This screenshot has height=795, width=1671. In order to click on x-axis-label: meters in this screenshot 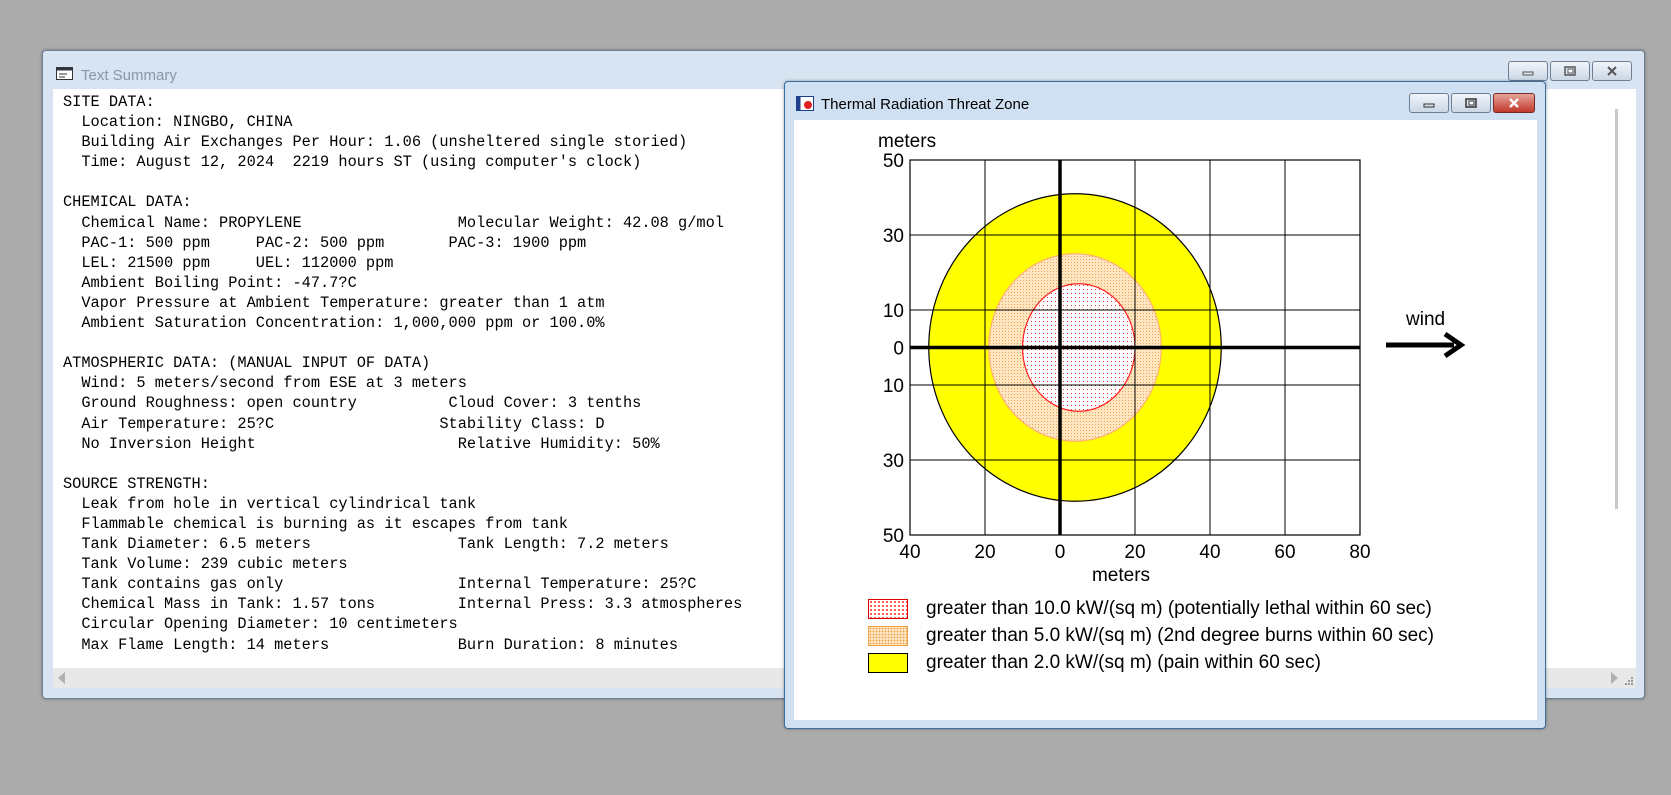, I will do `click(1121, 575)`.